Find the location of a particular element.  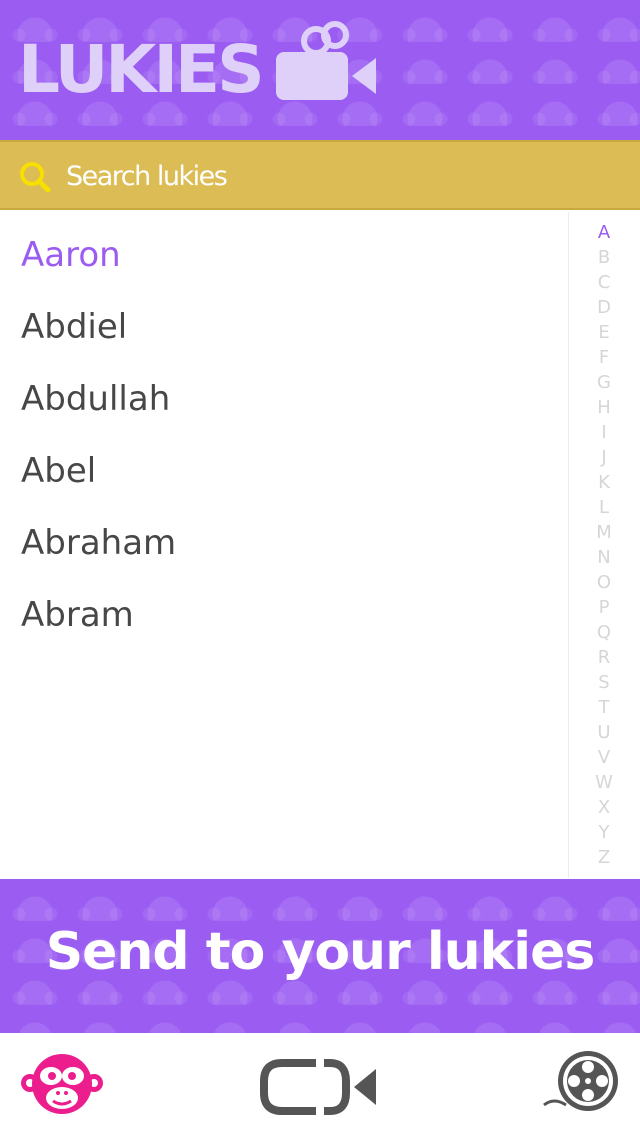

app-logo-text: LUKIES is located at coordinates (141, 69).